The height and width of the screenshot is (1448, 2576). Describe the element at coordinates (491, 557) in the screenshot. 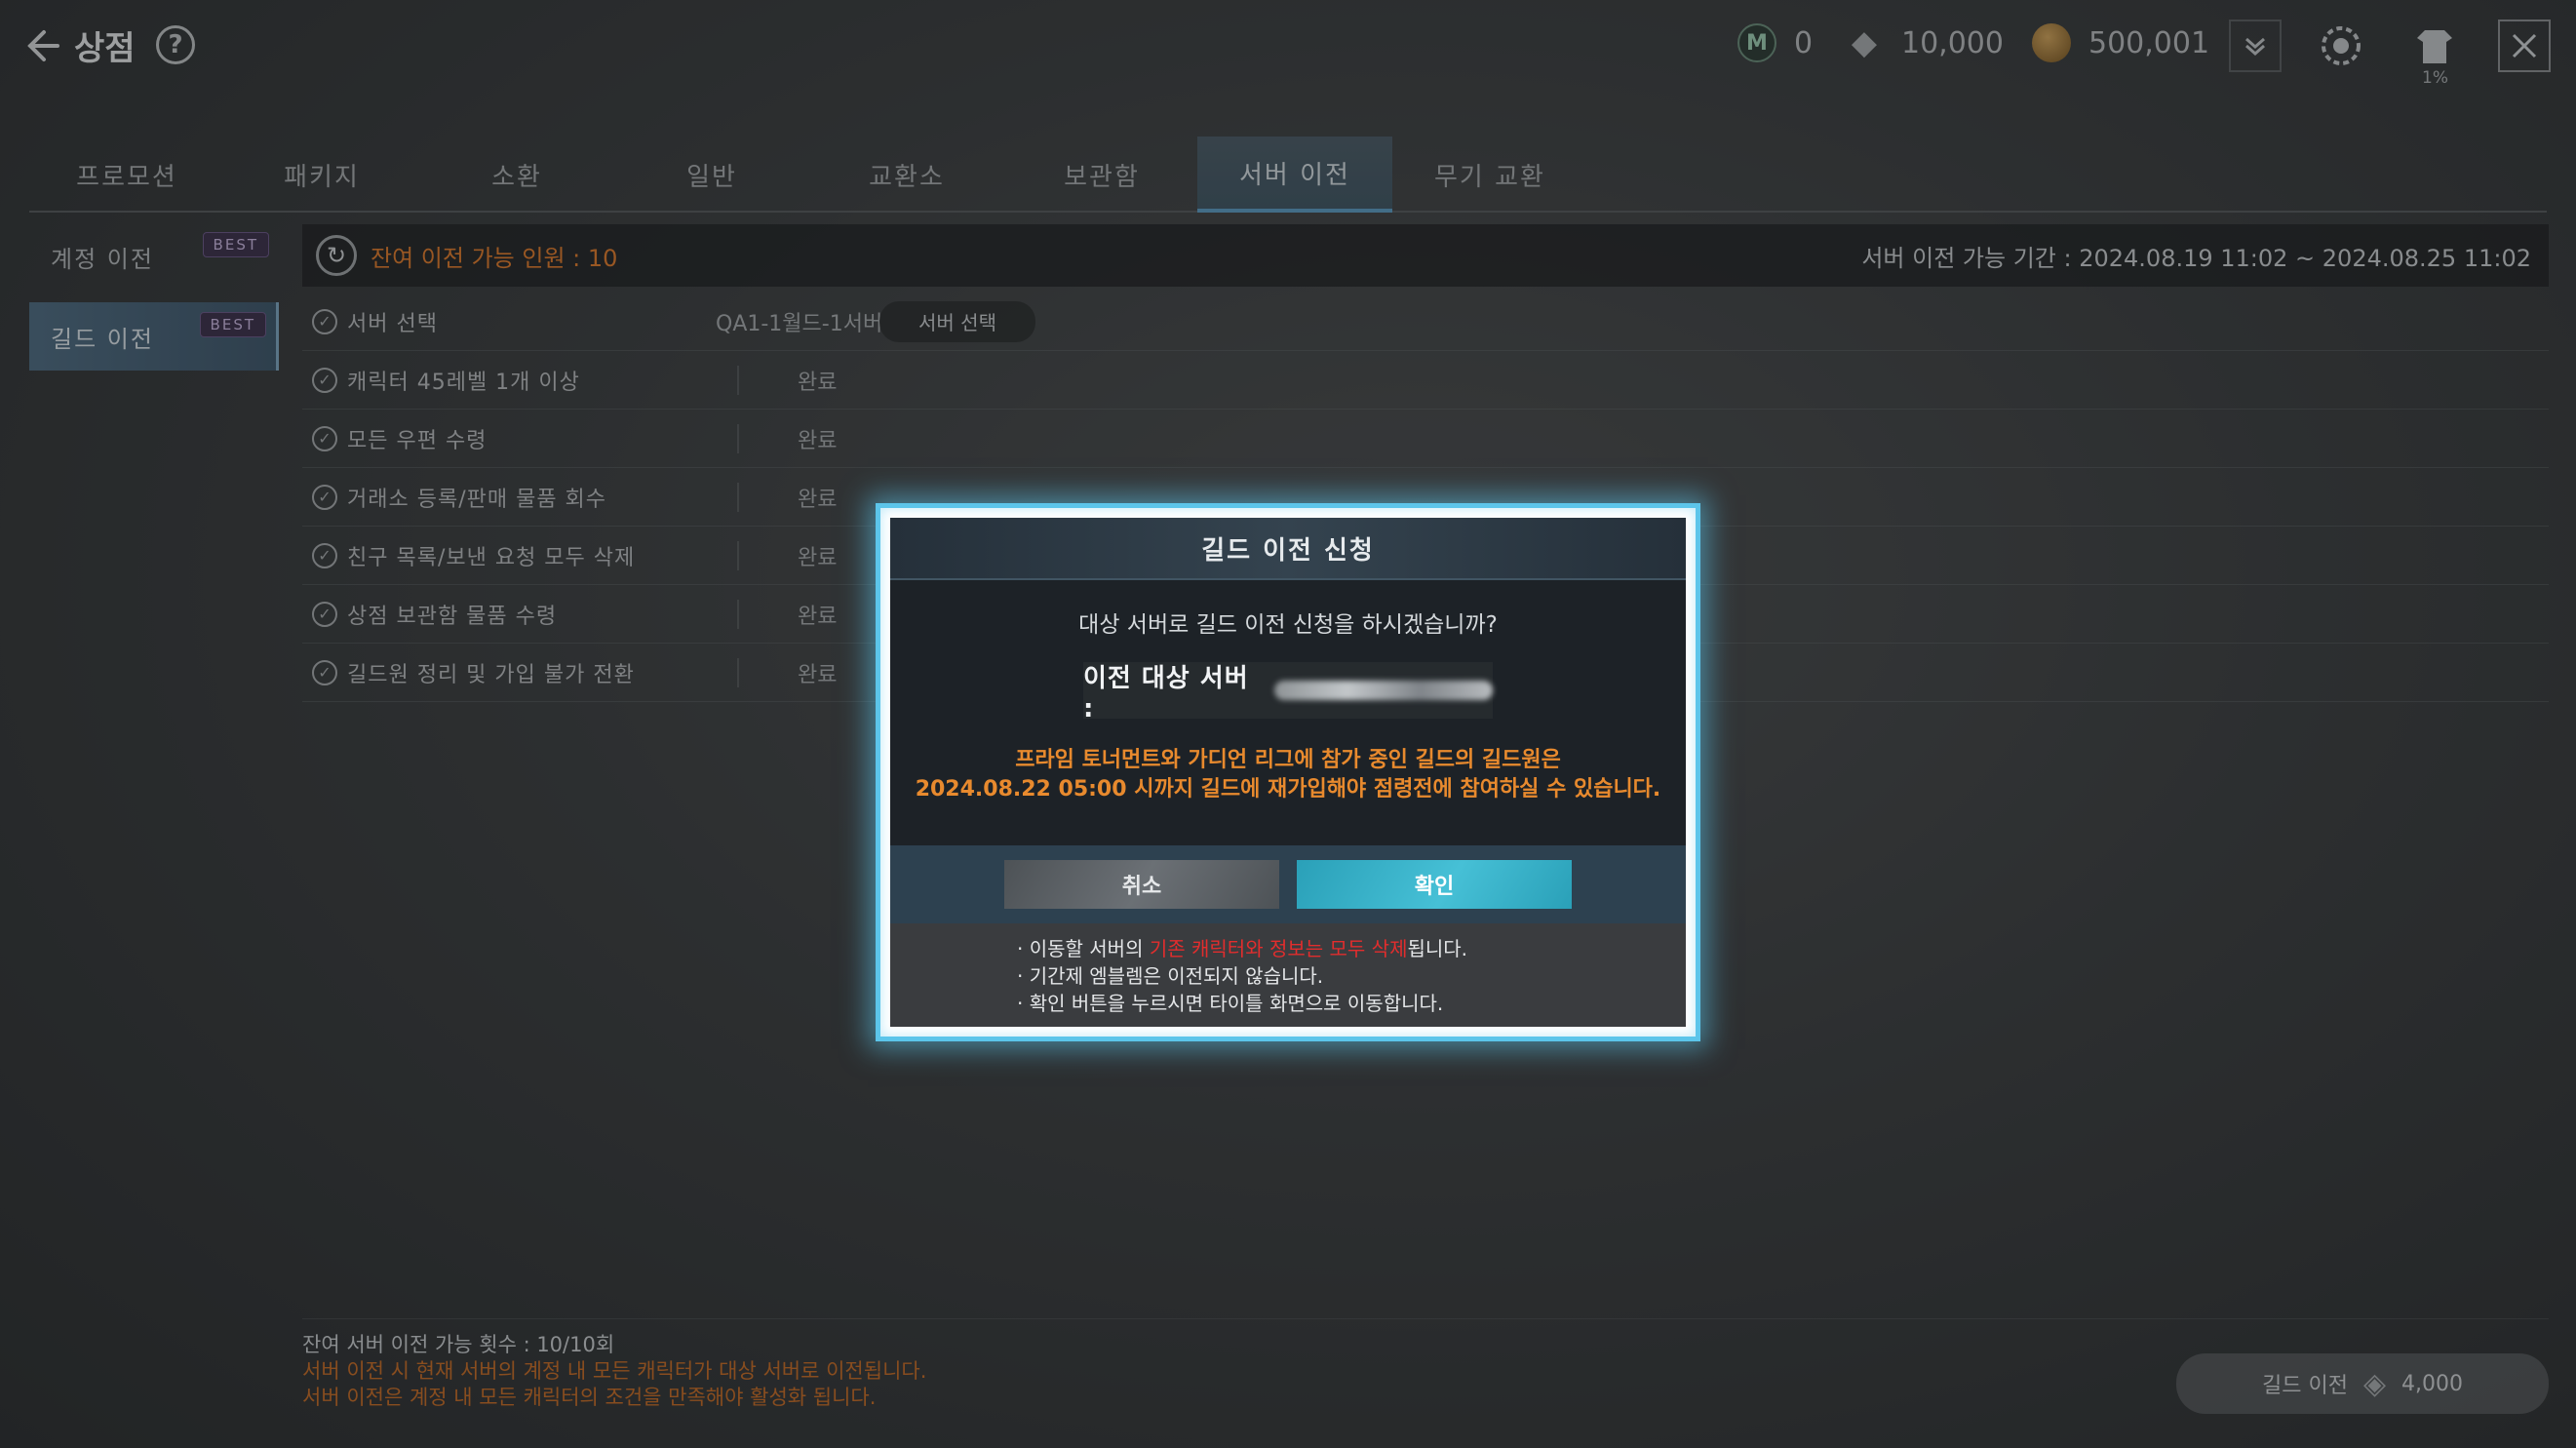

I see `requirement-label: 친구 목록/보낸 요청 모두 삭제` at that location.